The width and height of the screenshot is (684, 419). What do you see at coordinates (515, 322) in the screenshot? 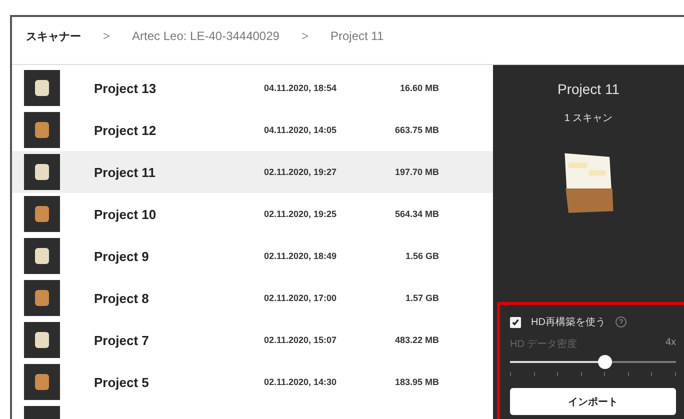
I see `checkbox` at bounding box center [515, 322].